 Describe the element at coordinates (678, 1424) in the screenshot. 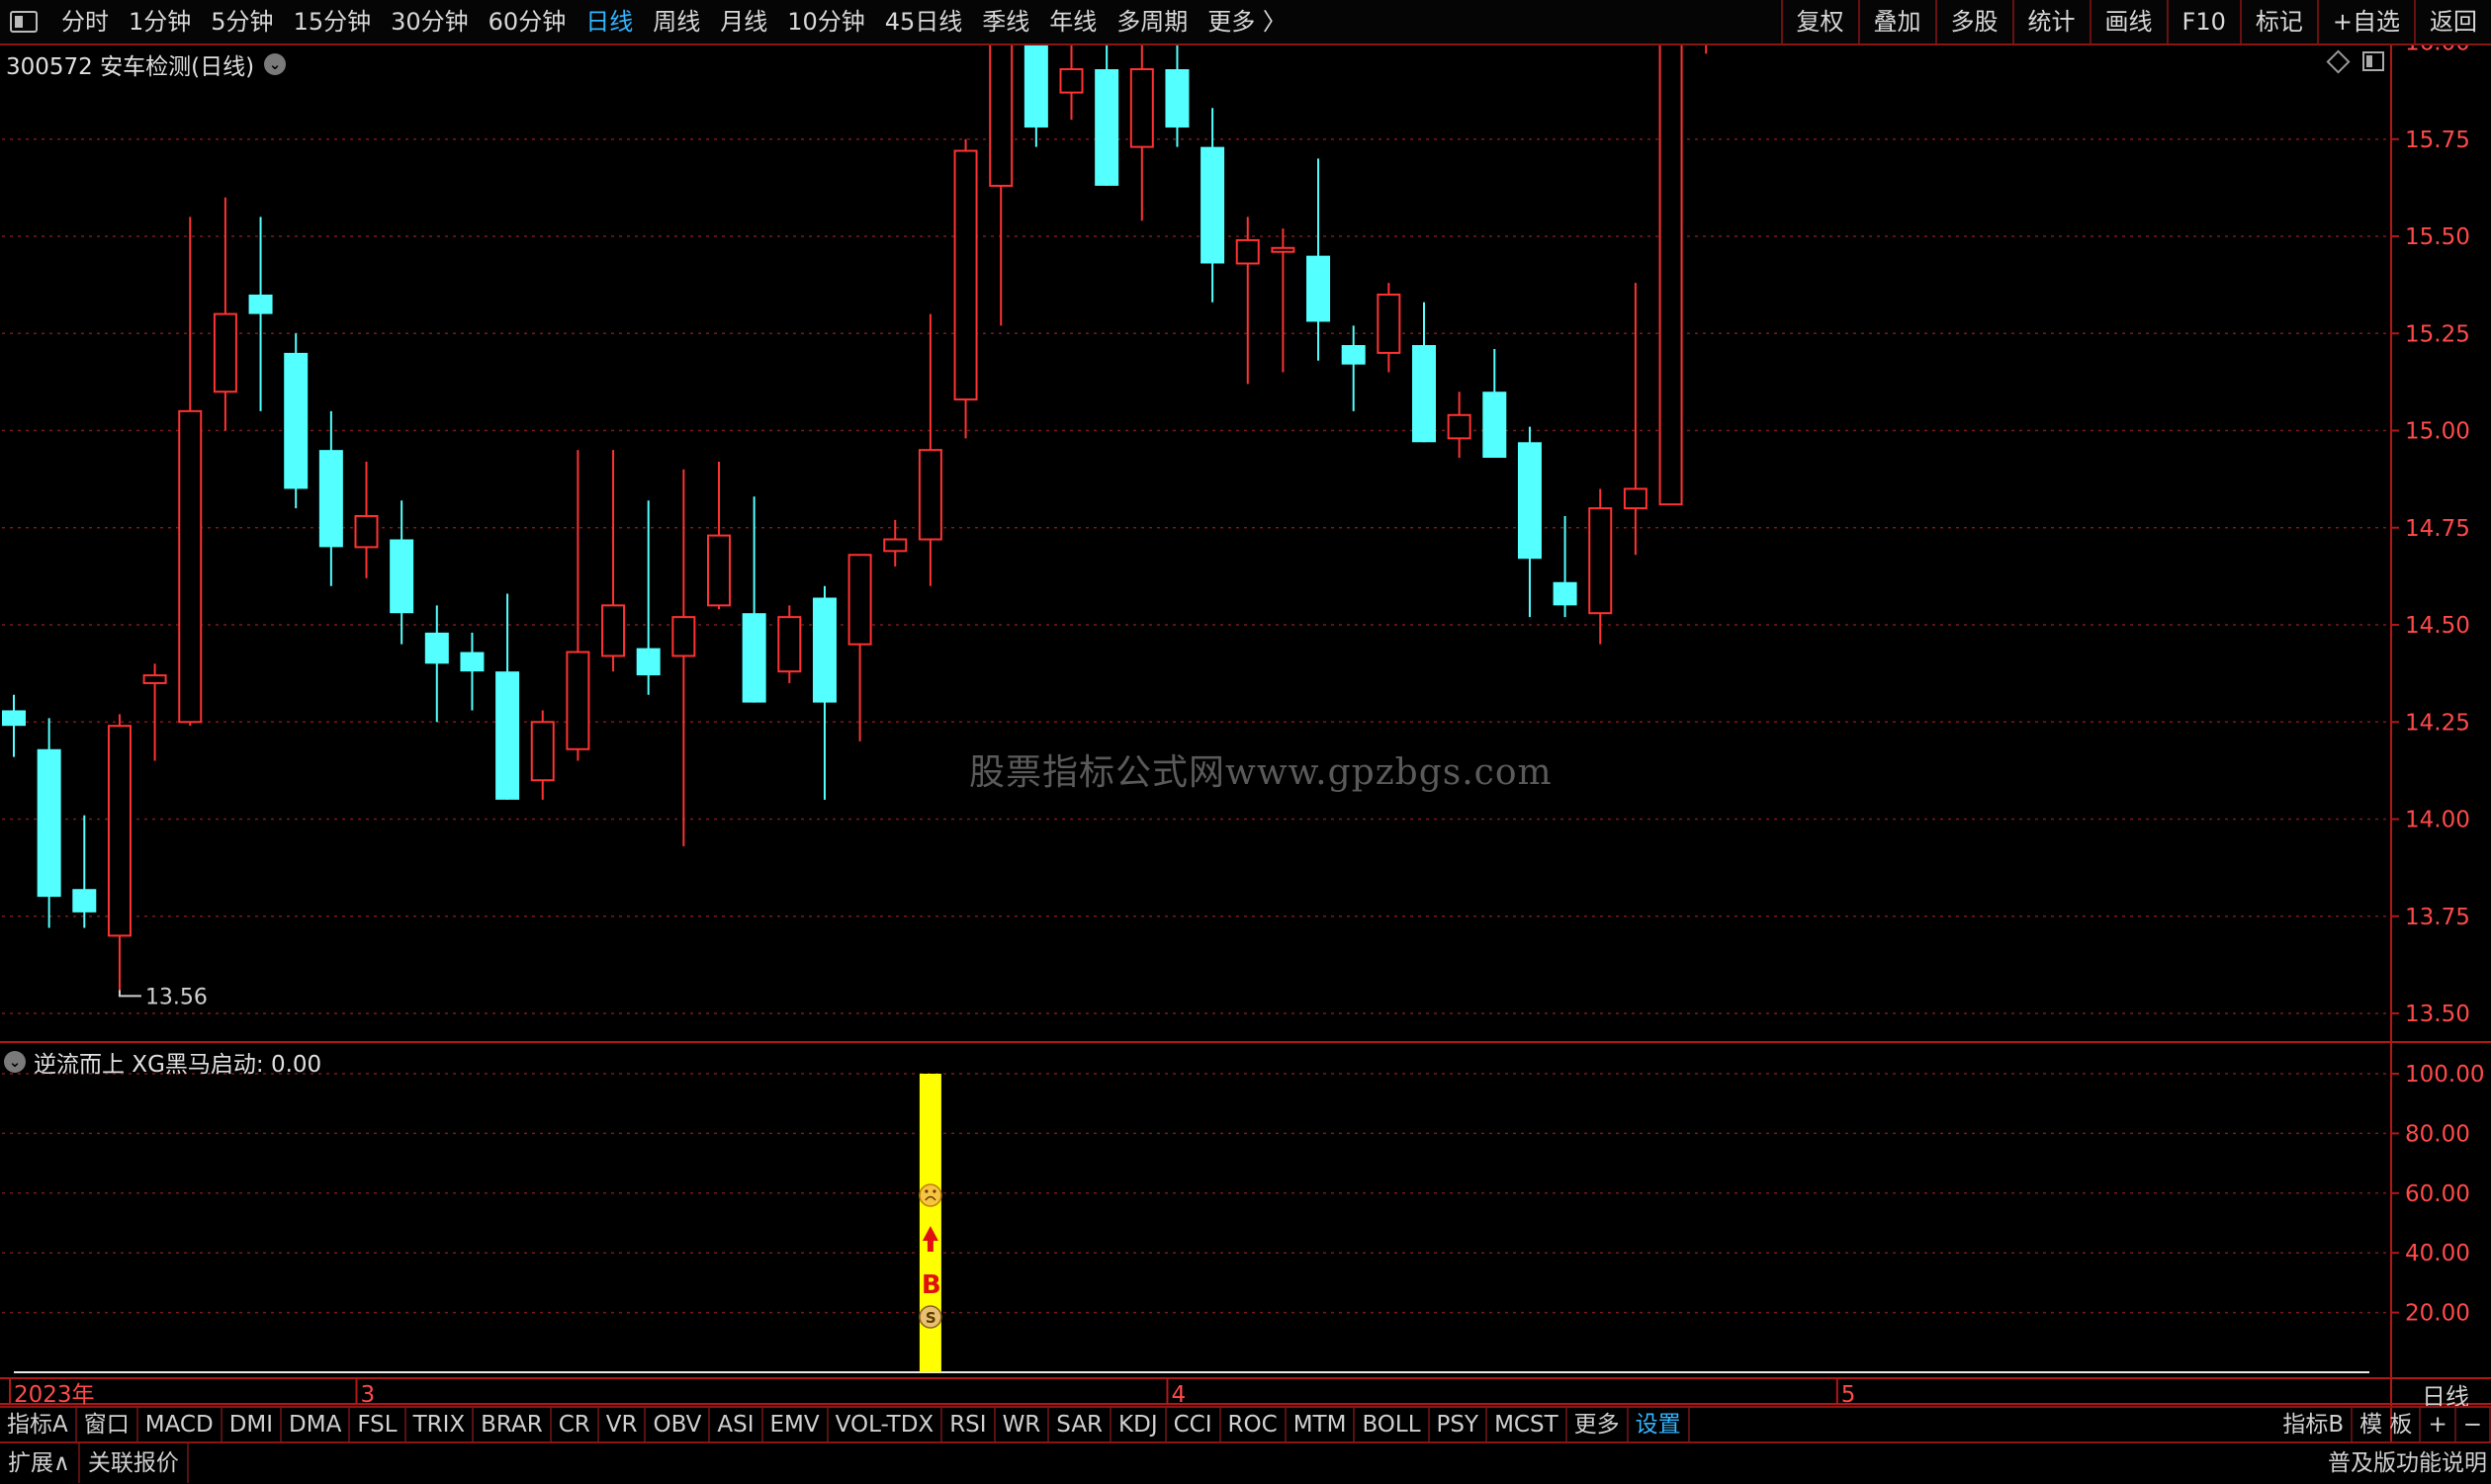

I see `tab-10: OBV` at that location.